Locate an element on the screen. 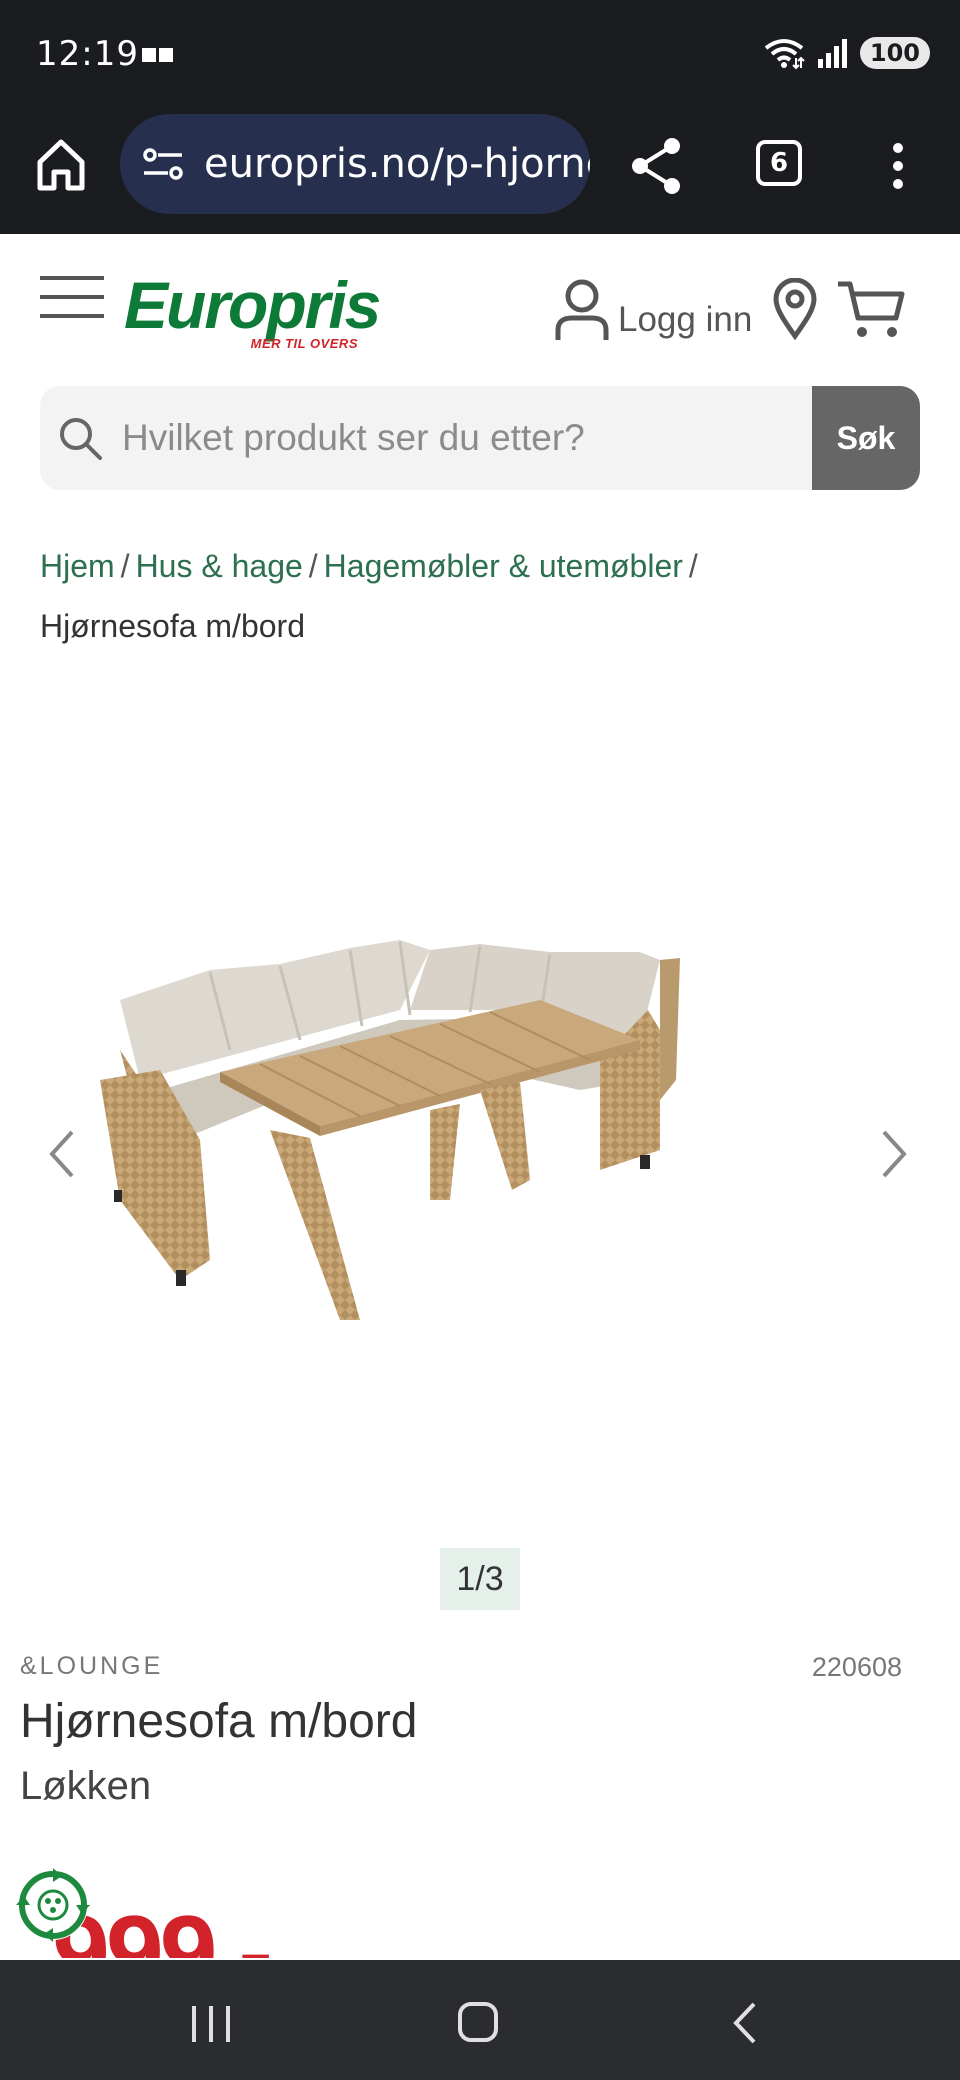 This screenshot has height=2080, width=960. menu-icon is located at coordinates (72, 297).